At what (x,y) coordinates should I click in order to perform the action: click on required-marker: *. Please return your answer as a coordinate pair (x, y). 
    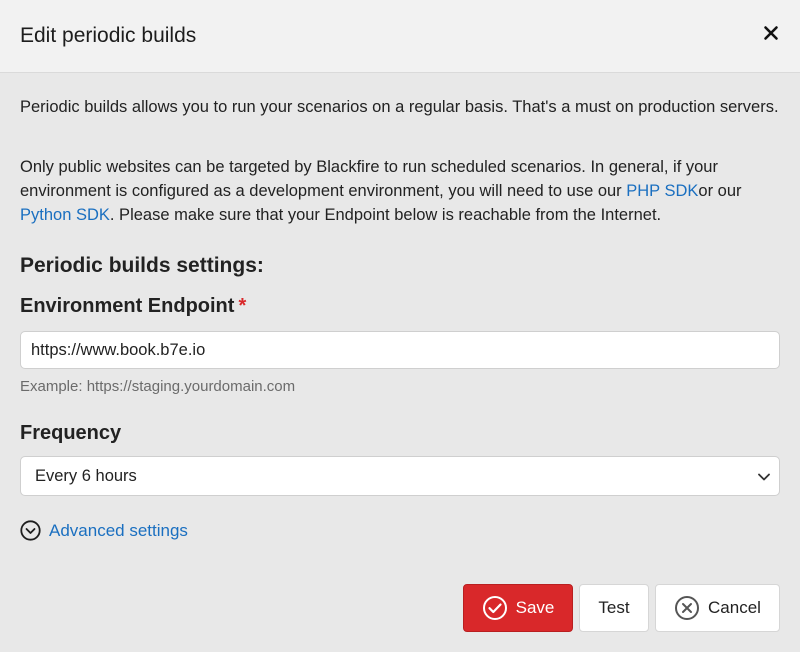
    Looking at the image, I should click on (242, 306).